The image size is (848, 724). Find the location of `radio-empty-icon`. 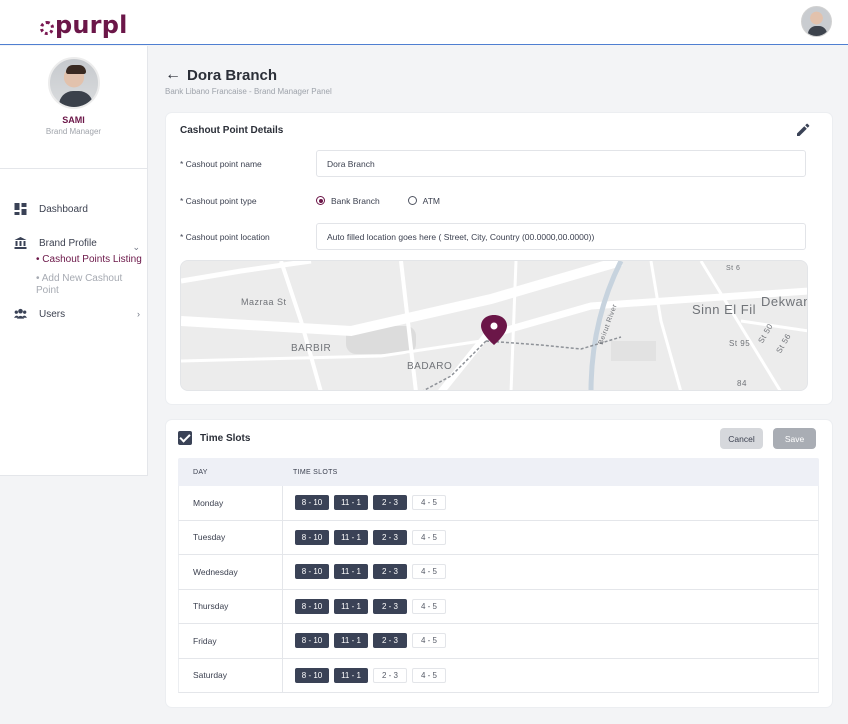

radio-empty-icon is located at coordinates (412, 200).